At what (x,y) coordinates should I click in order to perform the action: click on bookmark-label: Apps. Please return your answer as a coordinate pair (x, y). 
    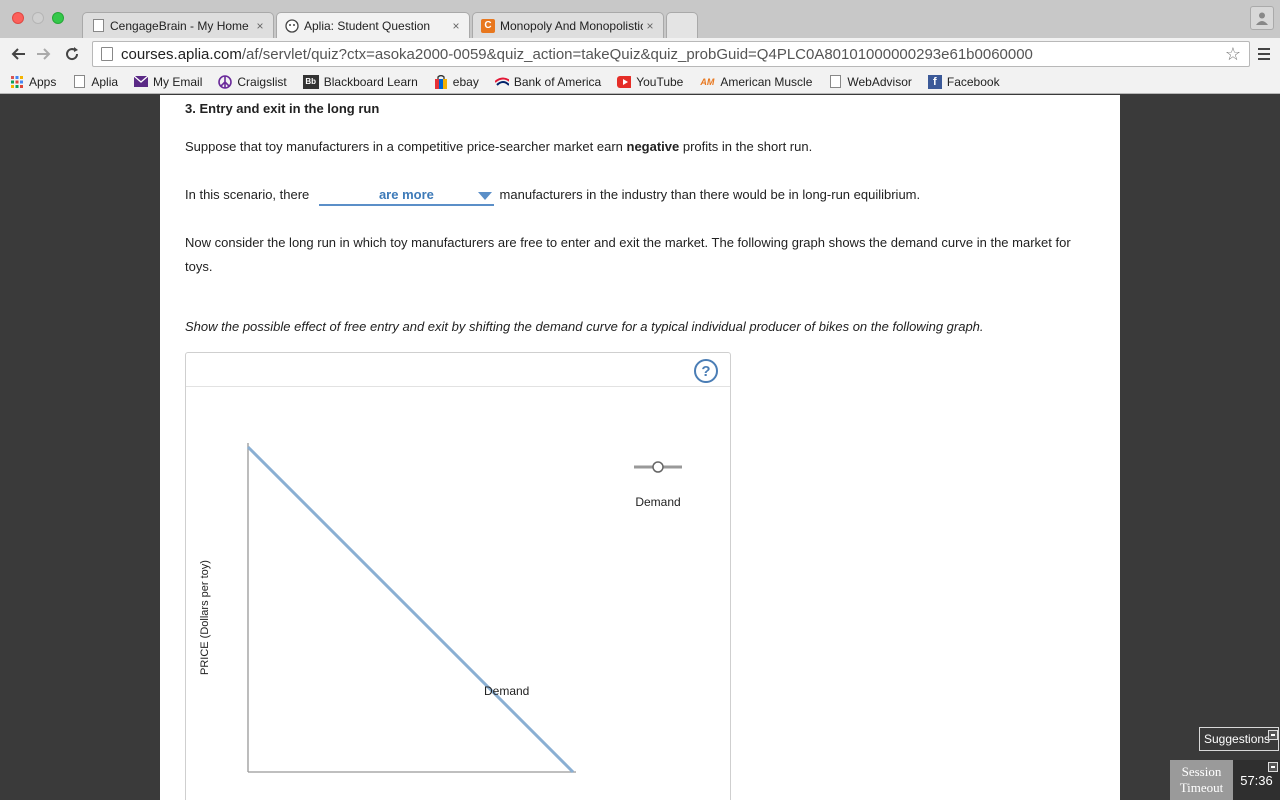
    Looking at the image, I should click on (43, 81).